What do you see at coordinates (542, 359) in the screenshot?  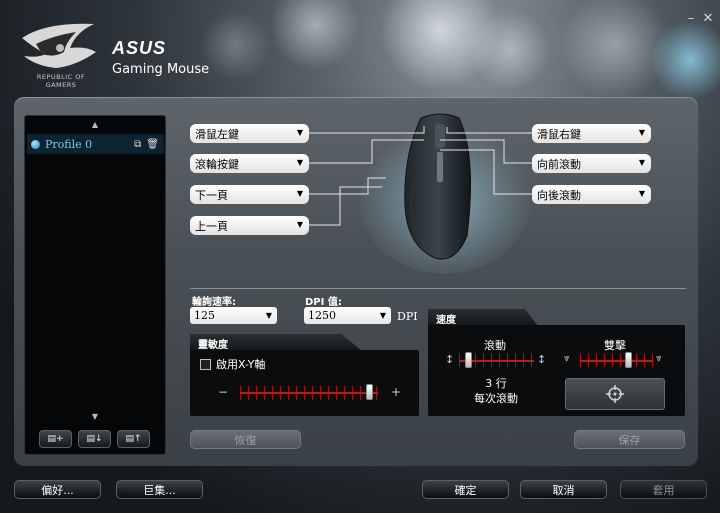 I see `scroll-fast-icon: ↕` at bounding box center [542, 359].